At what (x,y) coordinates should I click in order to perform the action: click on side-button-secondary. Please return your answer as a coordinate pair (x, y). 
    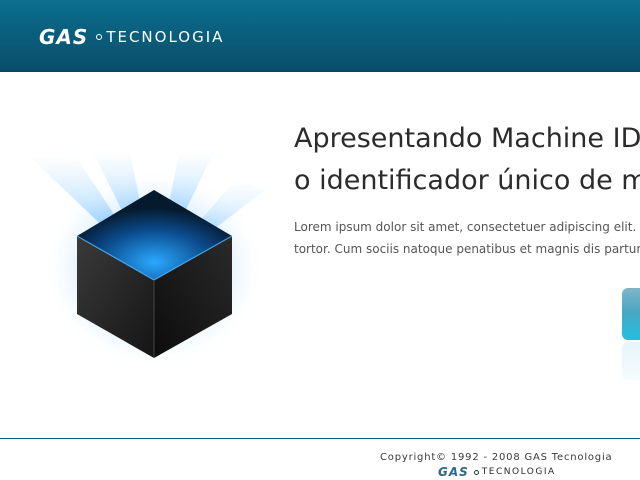
    Looking at the image, I should click on (631, 361).